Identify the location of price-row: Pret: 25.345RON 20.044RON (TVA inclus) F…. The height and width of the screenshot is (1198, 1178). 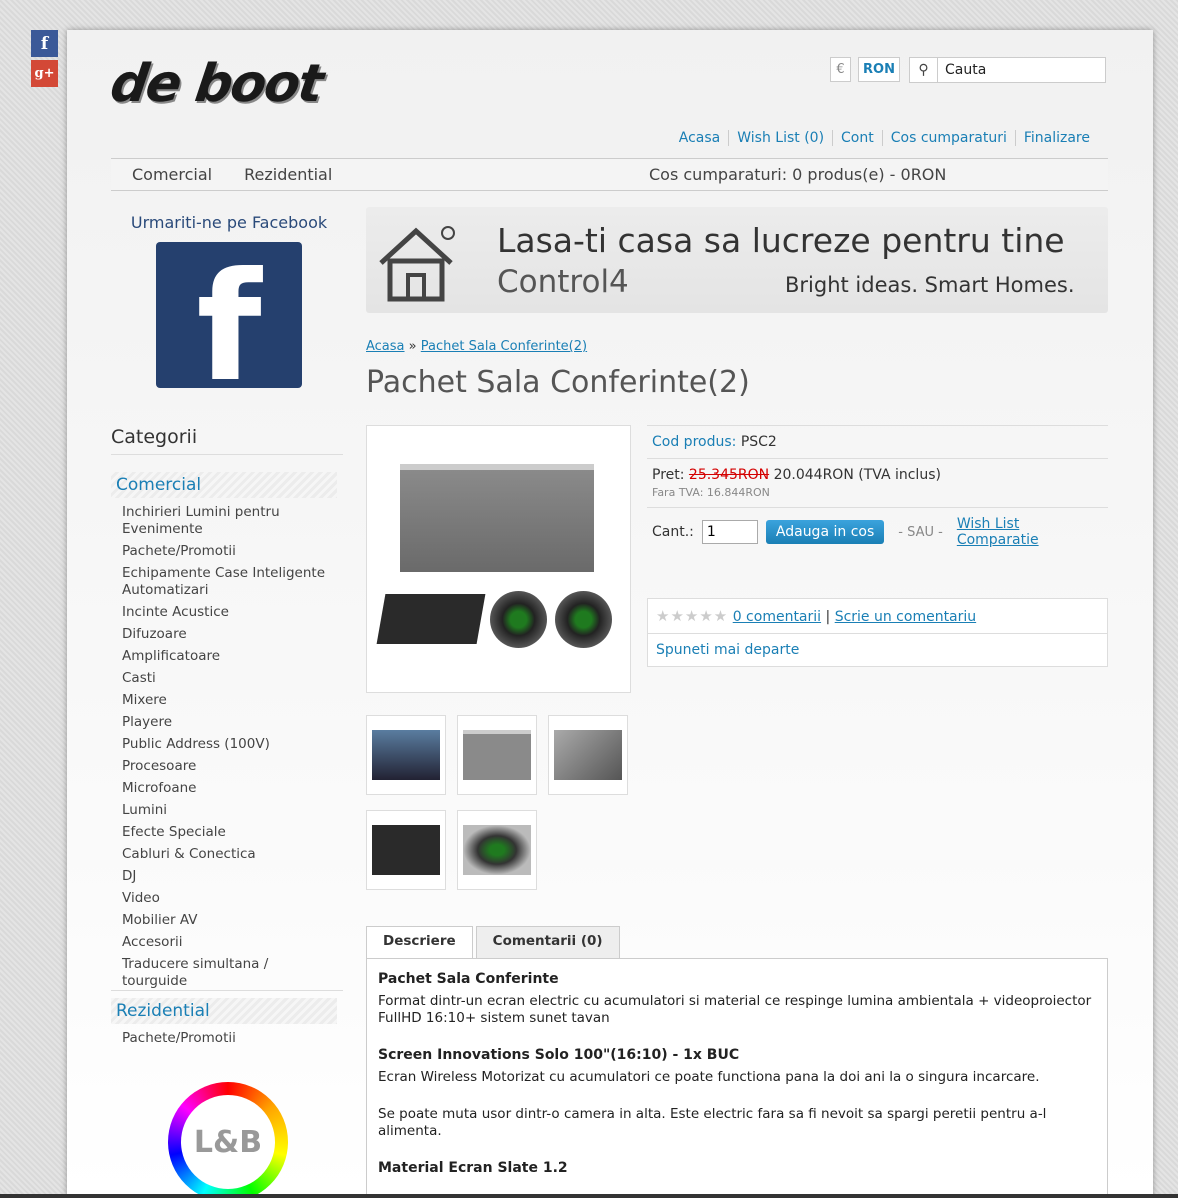
(877, 482).